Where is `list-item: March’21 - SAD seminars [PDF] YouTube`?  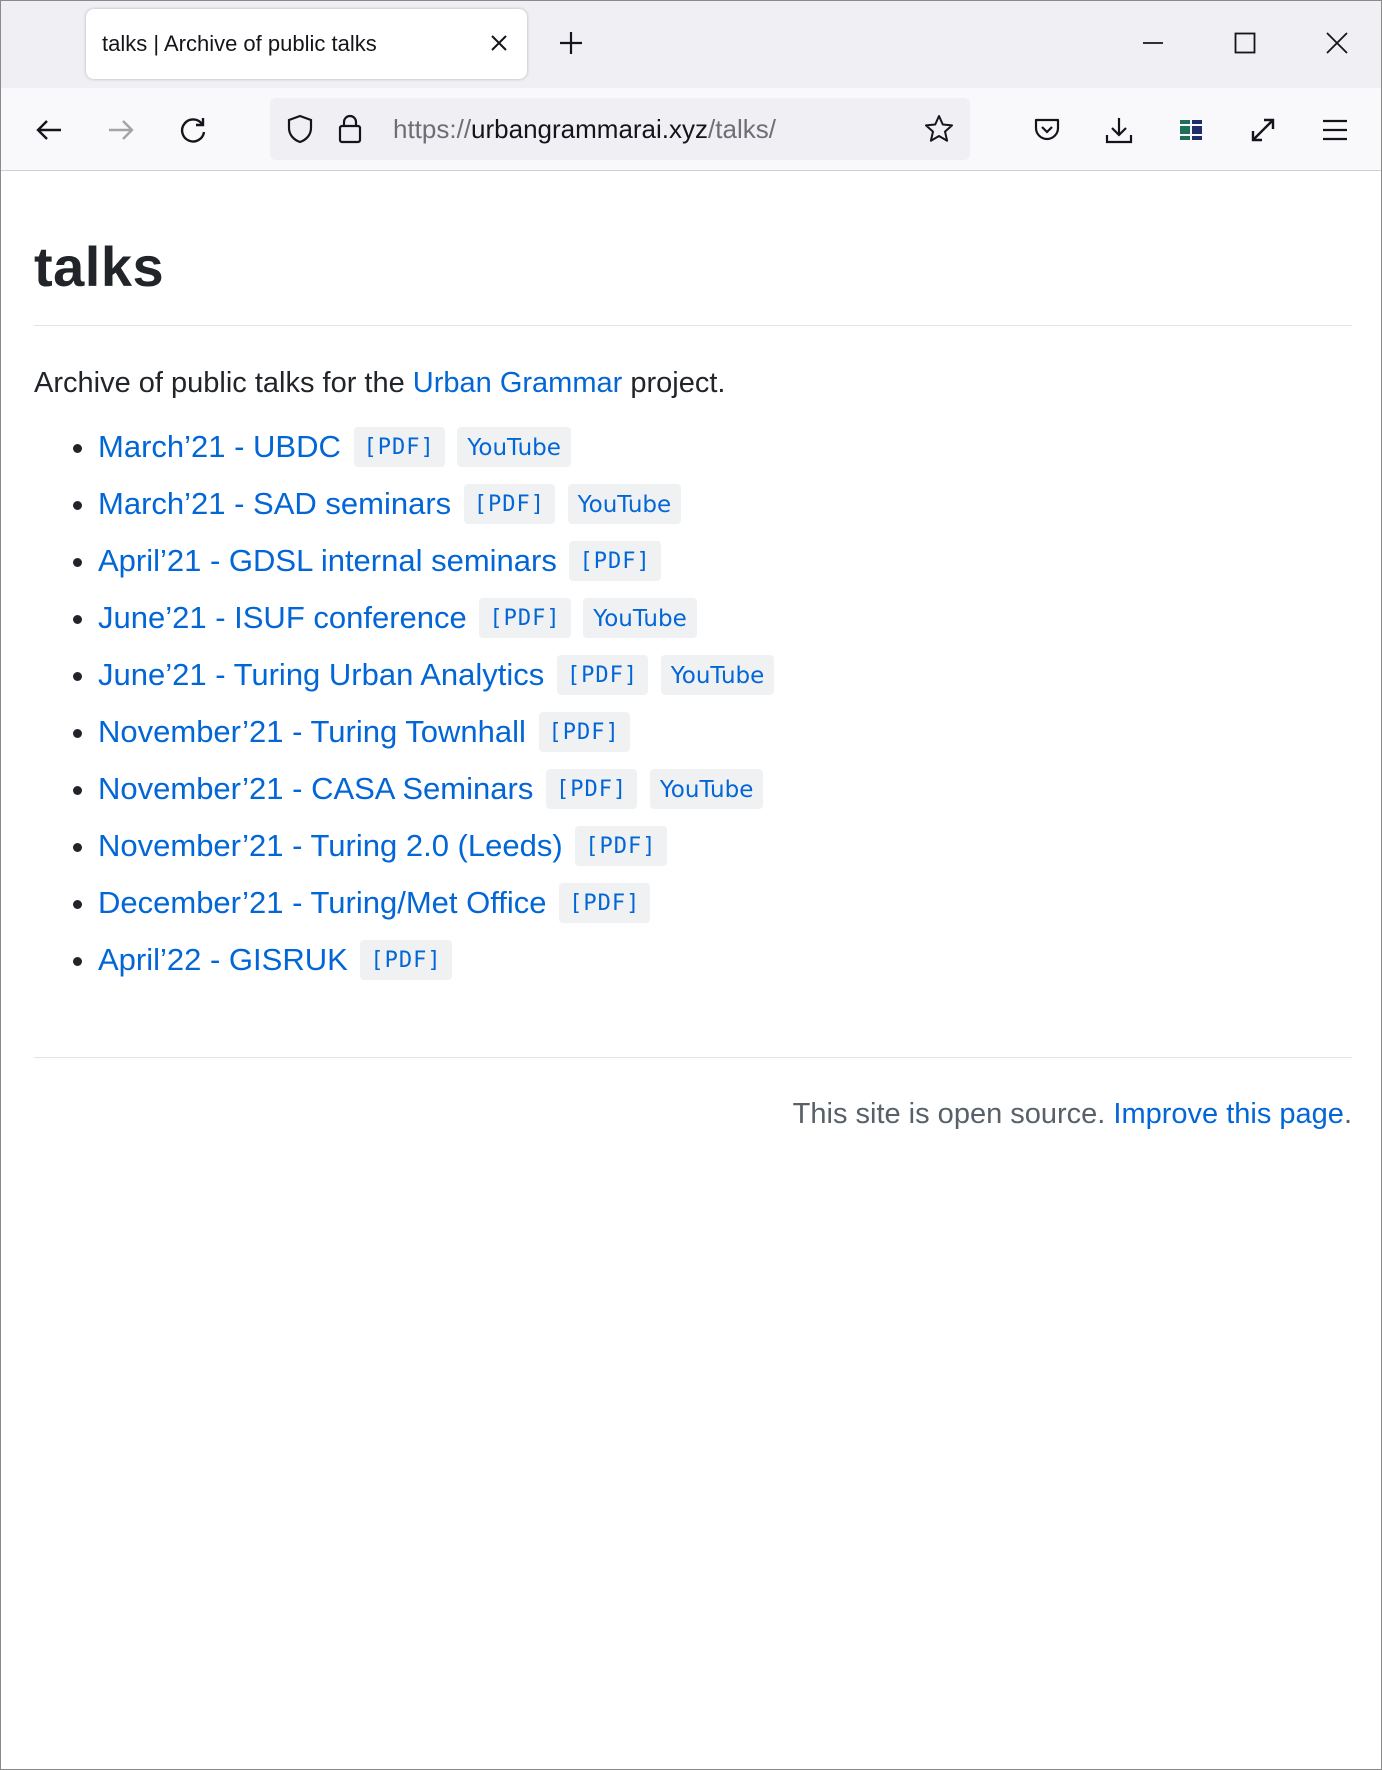
list-item: March’21 - SAD seminars [PDF] YouTube is located at coordinates (725, 512).